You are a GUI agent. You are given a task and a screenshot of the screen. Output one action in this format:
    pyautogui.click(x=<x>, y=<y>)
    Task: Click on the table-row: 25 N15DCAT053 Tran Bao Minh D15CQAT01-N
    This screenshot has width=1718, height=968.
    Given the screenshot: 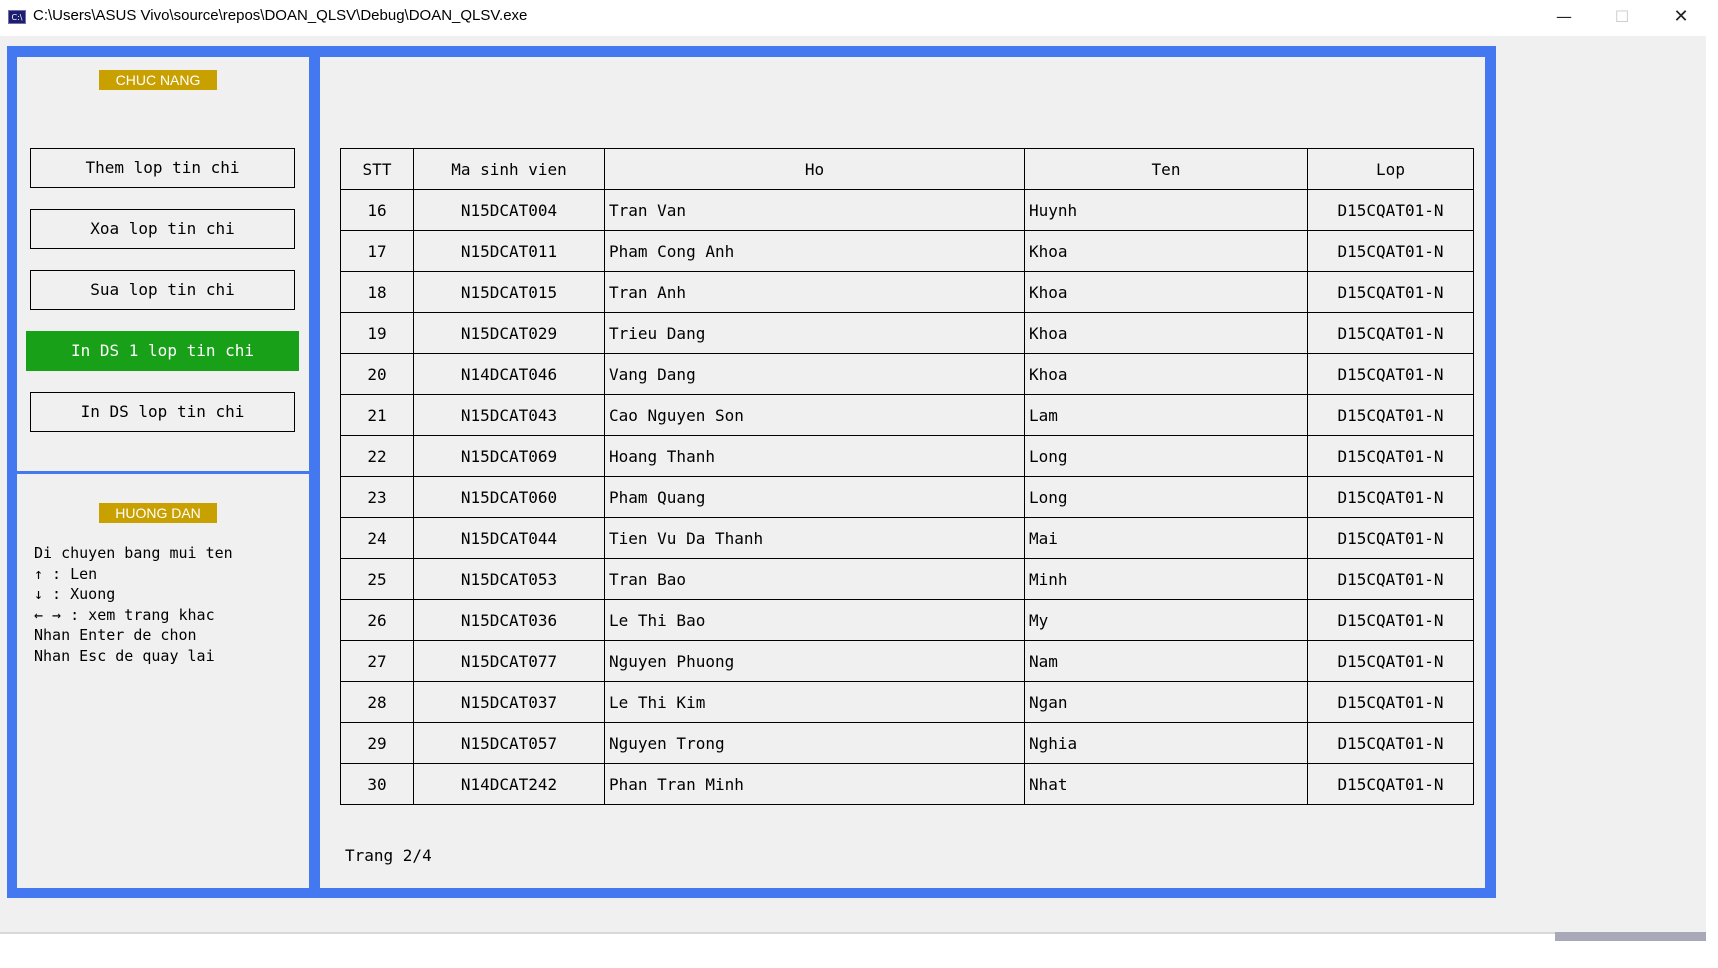 What is the action you would take?
    pyautogui.click(x=907, y=579)
    